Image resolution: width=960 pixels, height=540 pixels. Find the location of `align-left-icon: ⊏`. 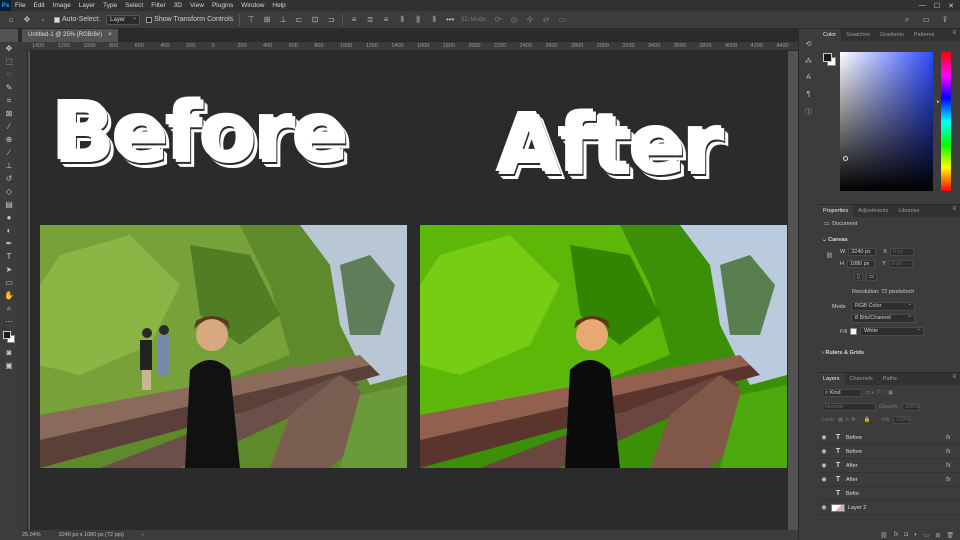

align-left-icon: ⊏ is located at coordinates (299, 20).